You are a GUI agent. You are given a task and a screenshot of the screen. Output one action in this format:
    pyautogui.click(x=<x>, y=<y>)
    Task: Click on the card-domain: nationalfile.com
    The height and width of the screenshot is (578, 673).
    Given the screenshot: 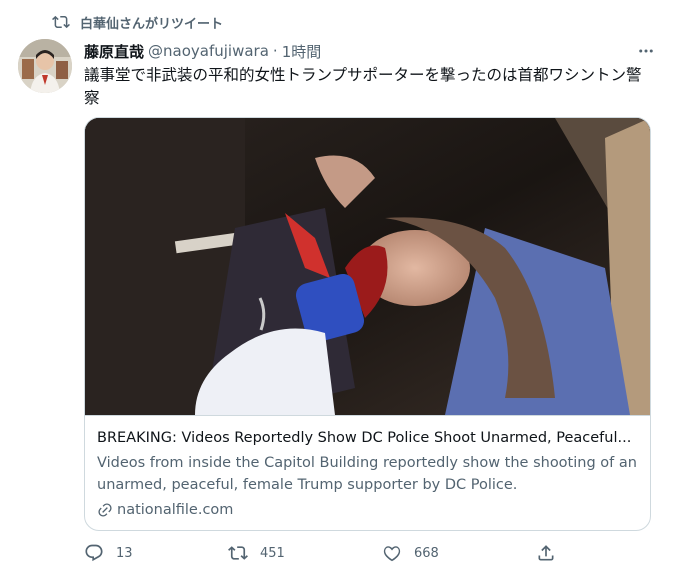 What is the action you would take?
    pyautogui.click(x=165, y=510)
    